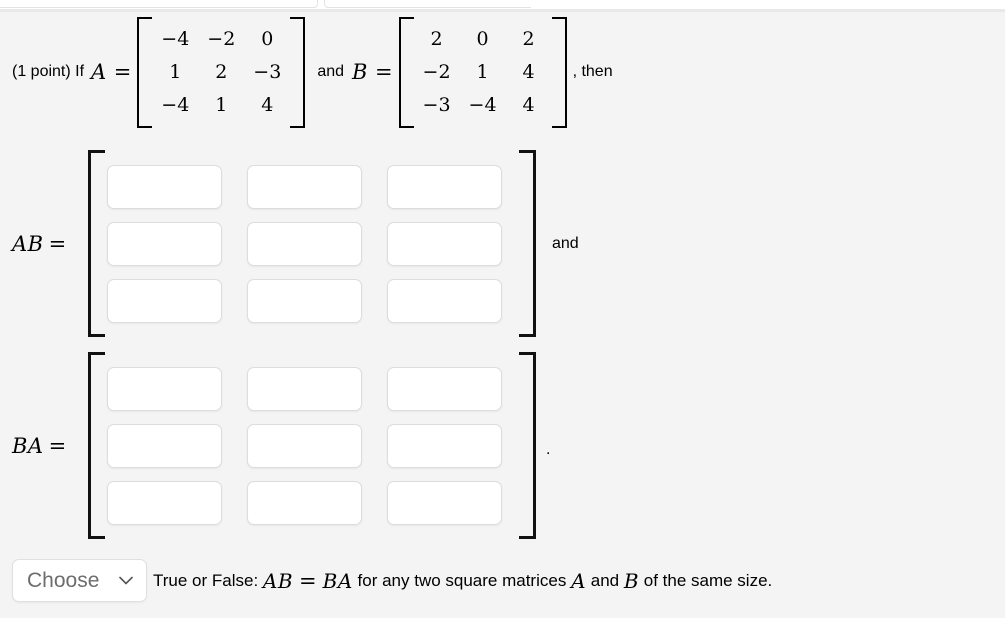  Describe the element at coordinates (304, 445) in the screenshot. I see `ba-input-r2c2` at that location.